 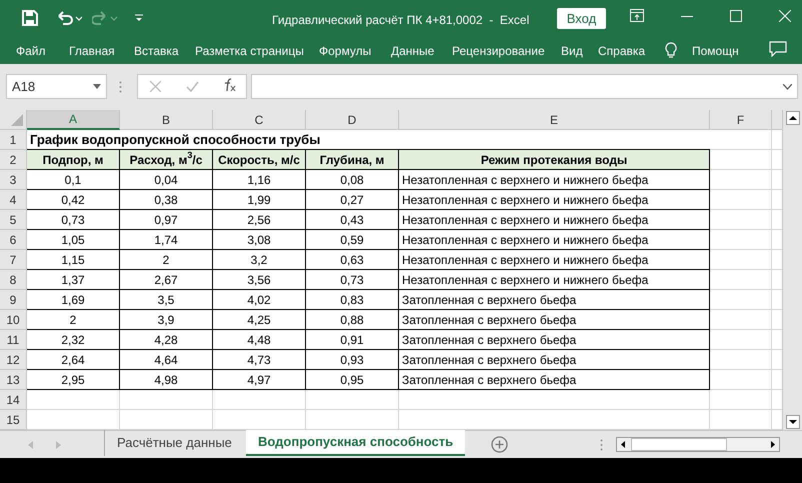 What do you see at coordinates (259, 200) in the screenshot?
I see `table-cell: 1,99` at bounding box center [259, 200].